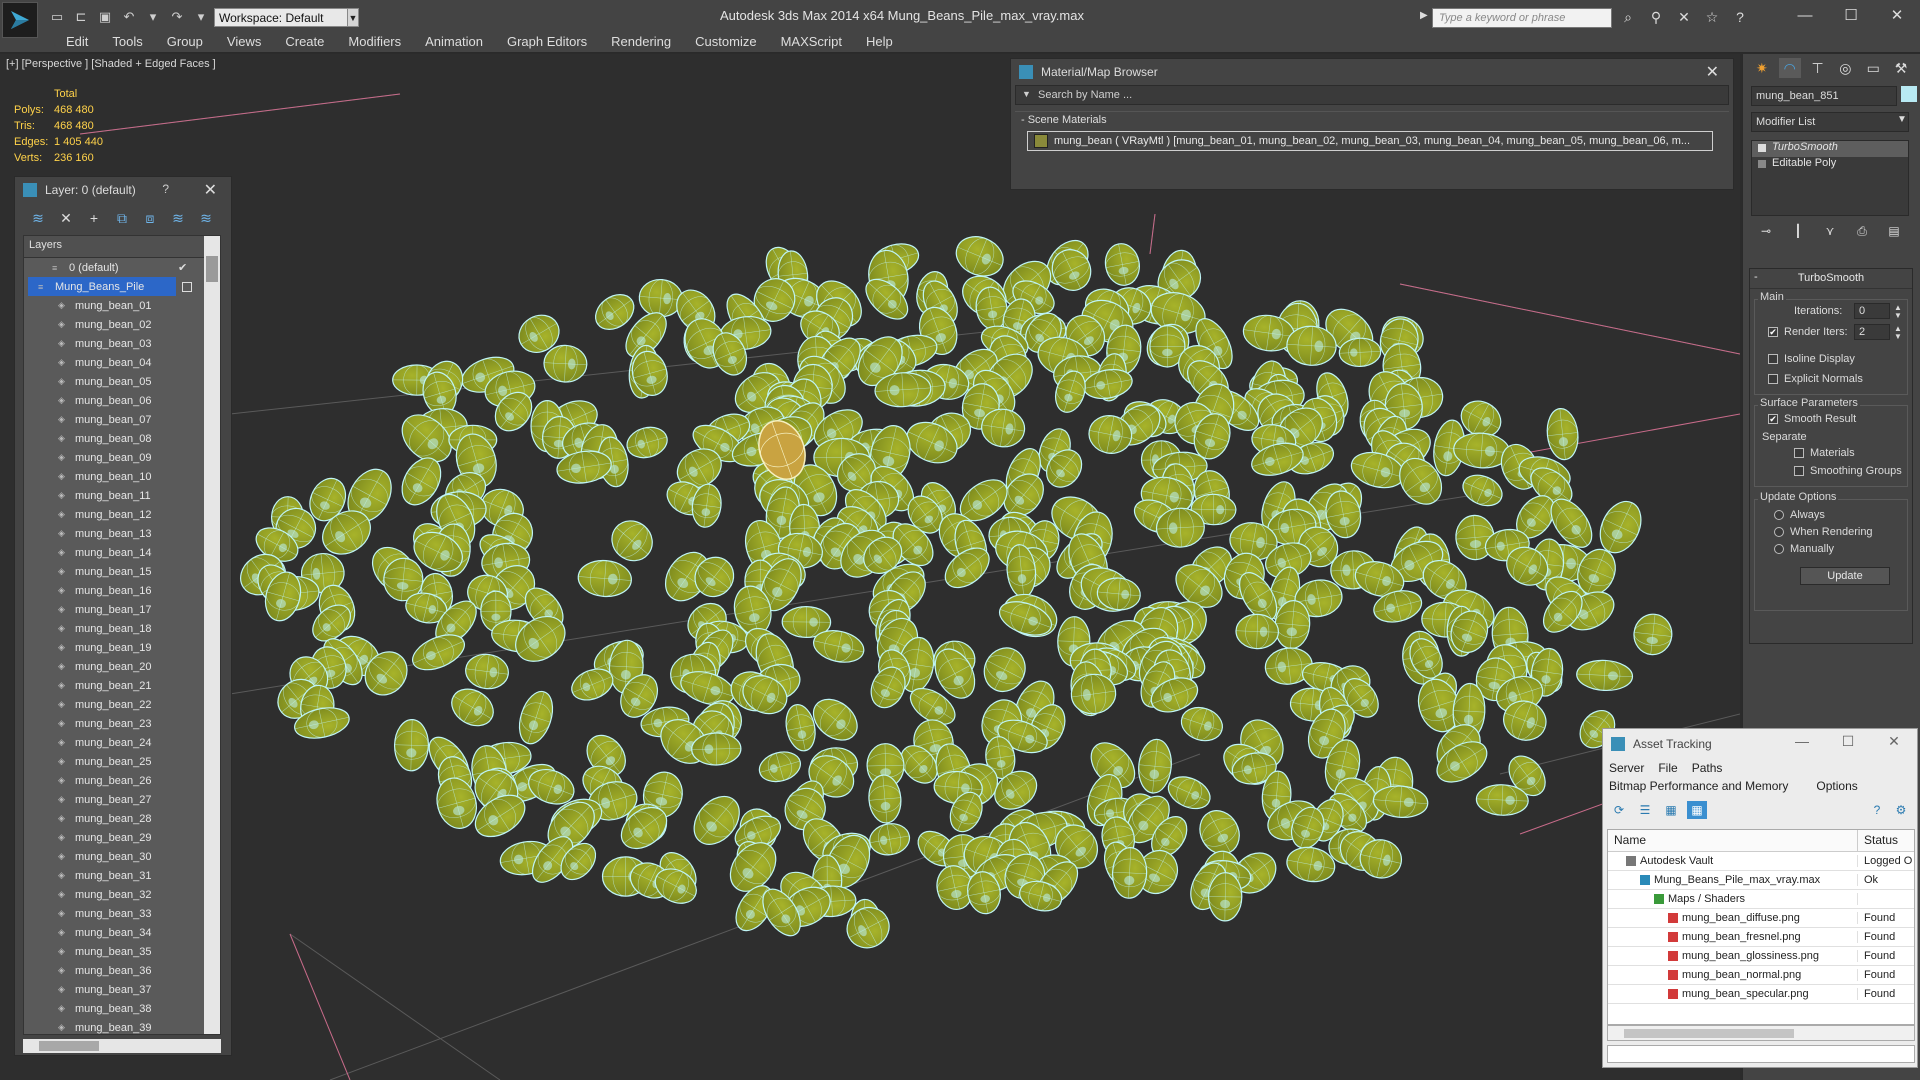 The height and width of the screenshot is (1080, 1920). Describe the element at coordinates (122, 932) in the screenshot. I see `layer-object-row: ◈ mung_bean_34` at that location.